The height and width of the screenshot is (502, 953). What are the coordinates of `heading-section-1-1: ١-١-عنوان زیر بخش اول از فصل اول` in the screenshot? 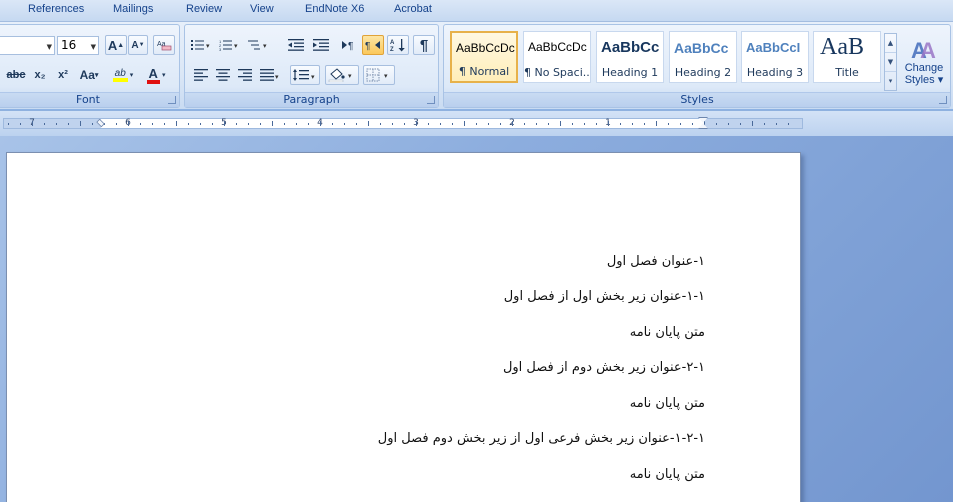 It's located at (604, 296).